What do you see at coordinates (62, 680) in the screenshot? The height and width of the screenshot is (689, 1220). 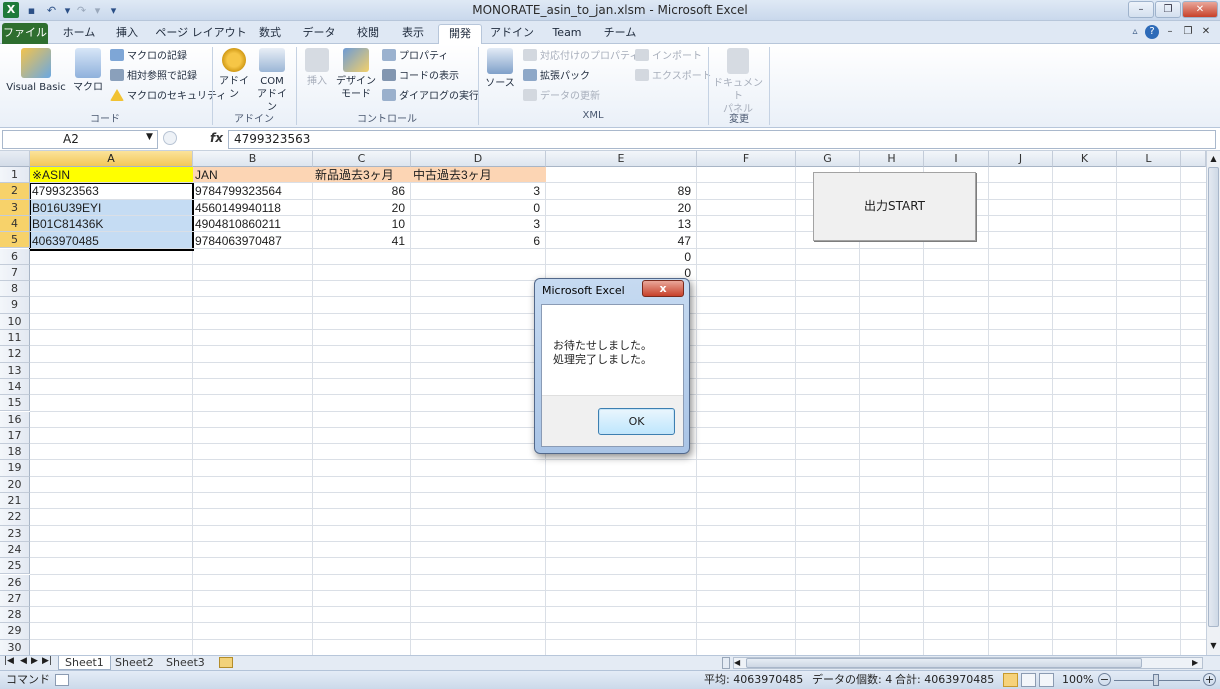 I see `macro-record-icon` at bounding box center [62, 680].